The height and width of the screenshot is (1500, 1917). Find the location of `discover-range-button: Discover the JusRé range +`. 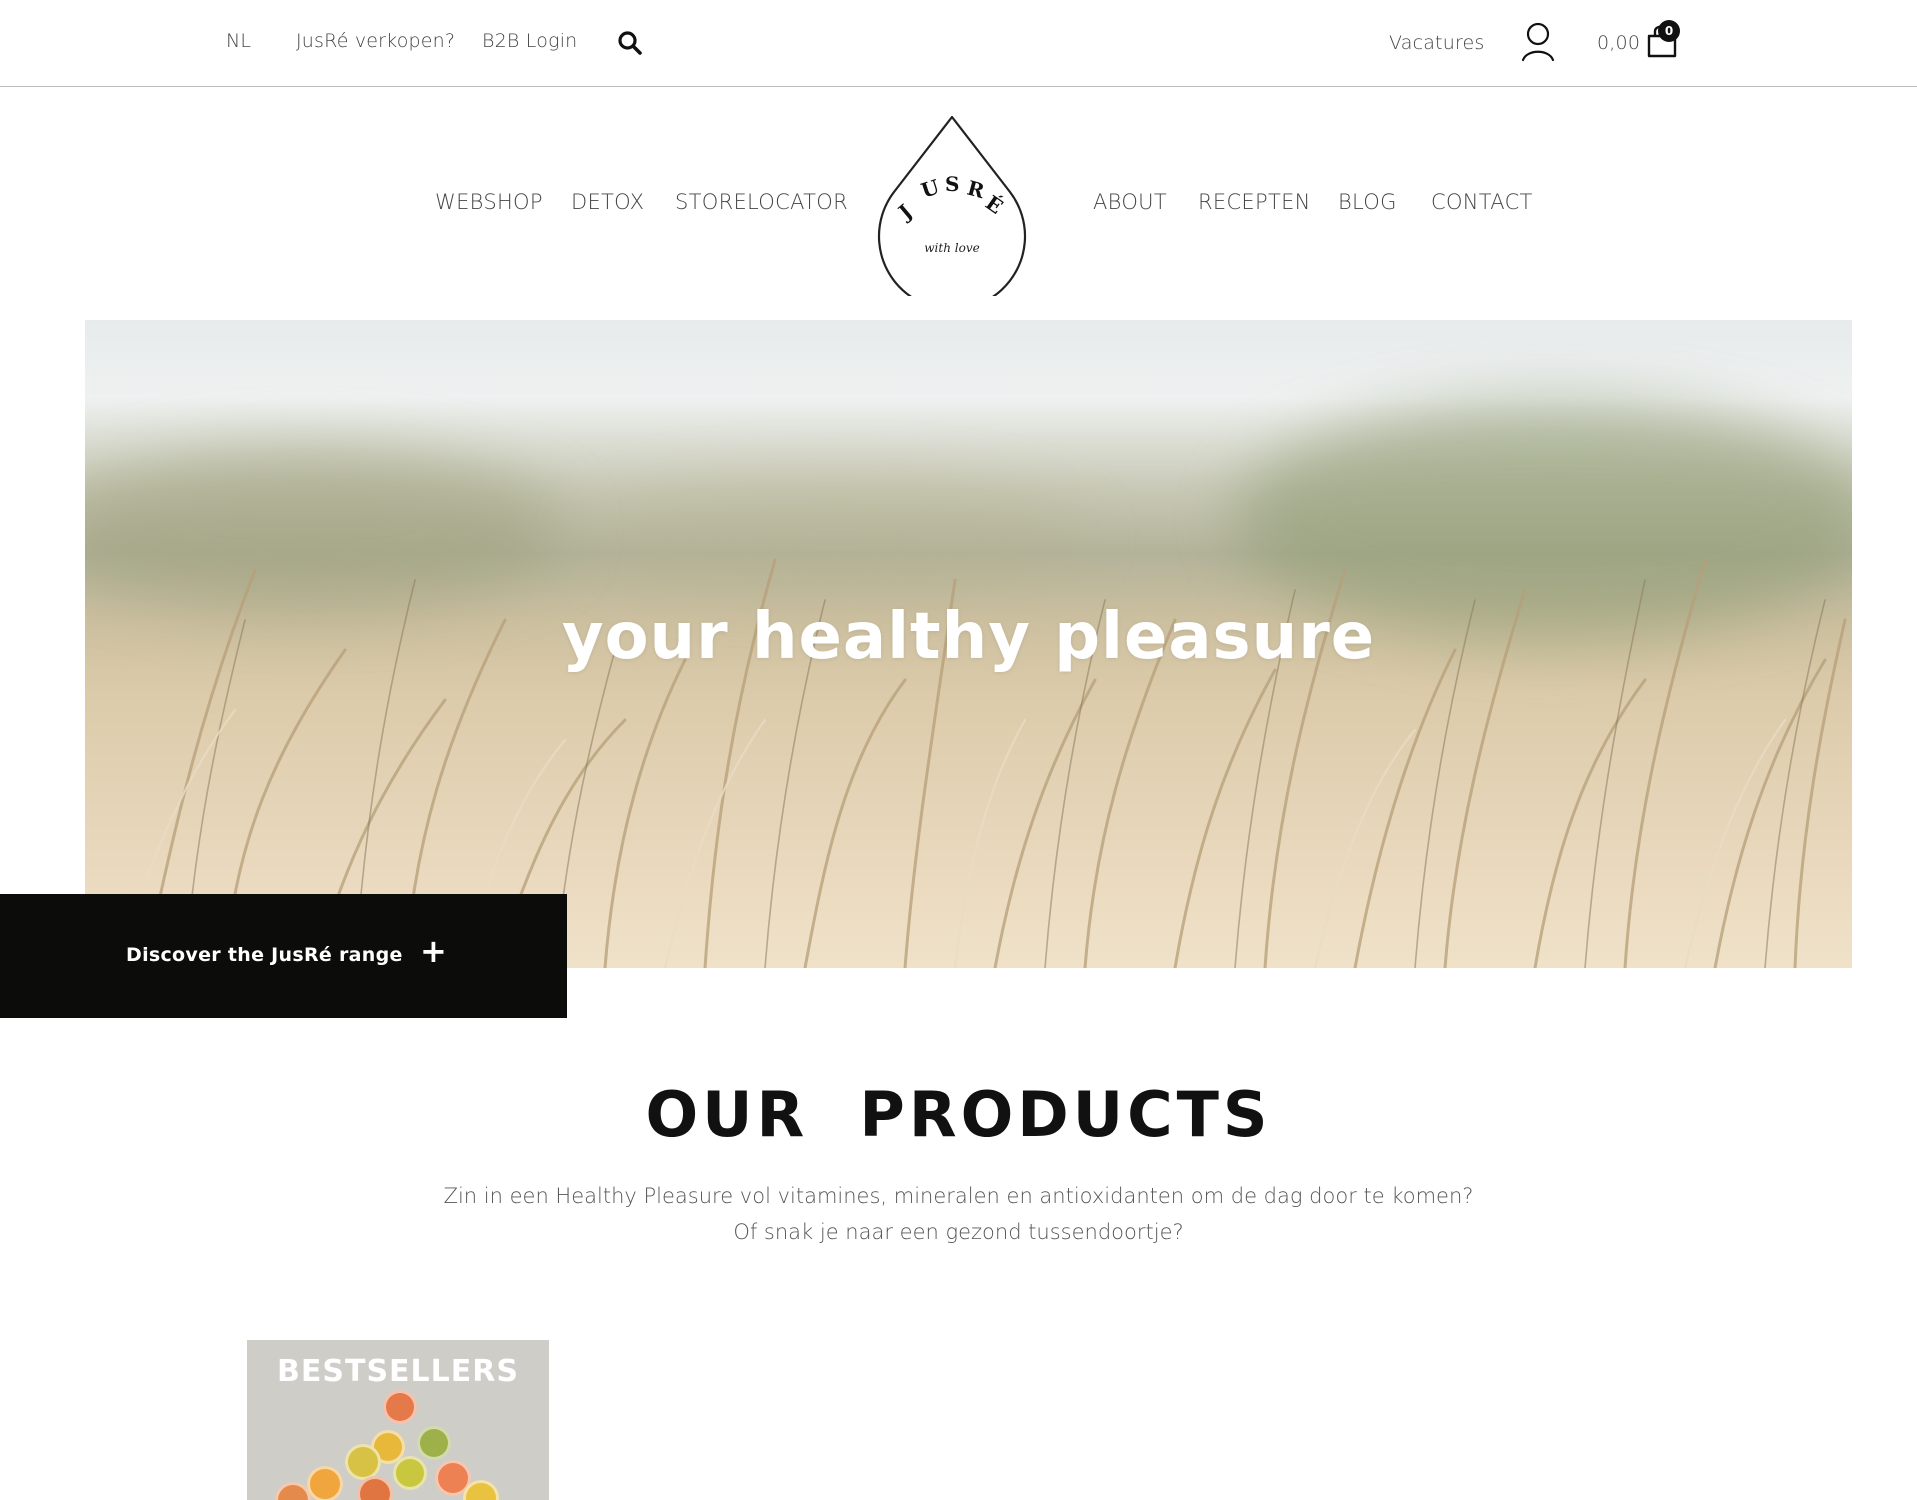

discover-range-button: Discover the JusRé range + is located at coordinates (283, 956).